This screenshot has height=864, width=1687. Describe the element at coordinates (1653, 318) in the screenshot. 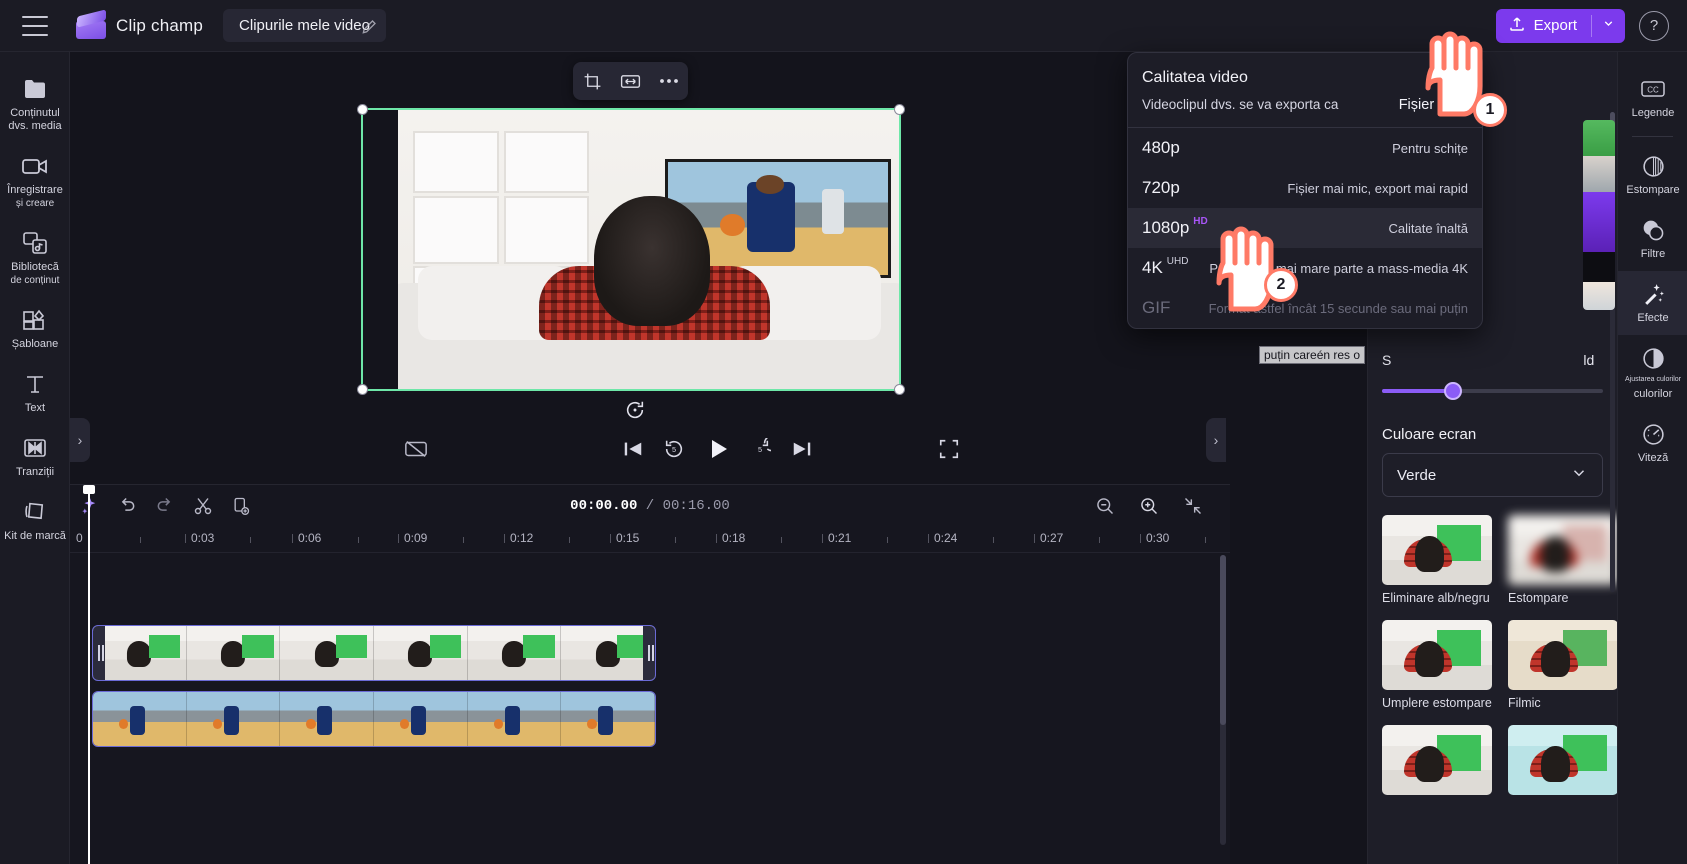

I see `tab-effects-label: Efecte` at that location.